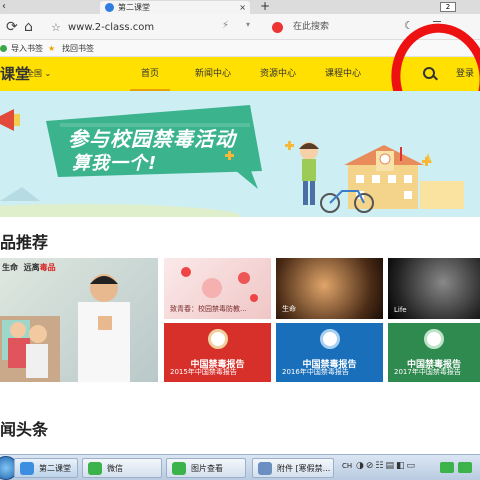 This screenshot has height=480, width=480. What do you see at coordinates (10, 120) in the screenshot?
I see `megaphone-icon` at bounding box center [10, 120].